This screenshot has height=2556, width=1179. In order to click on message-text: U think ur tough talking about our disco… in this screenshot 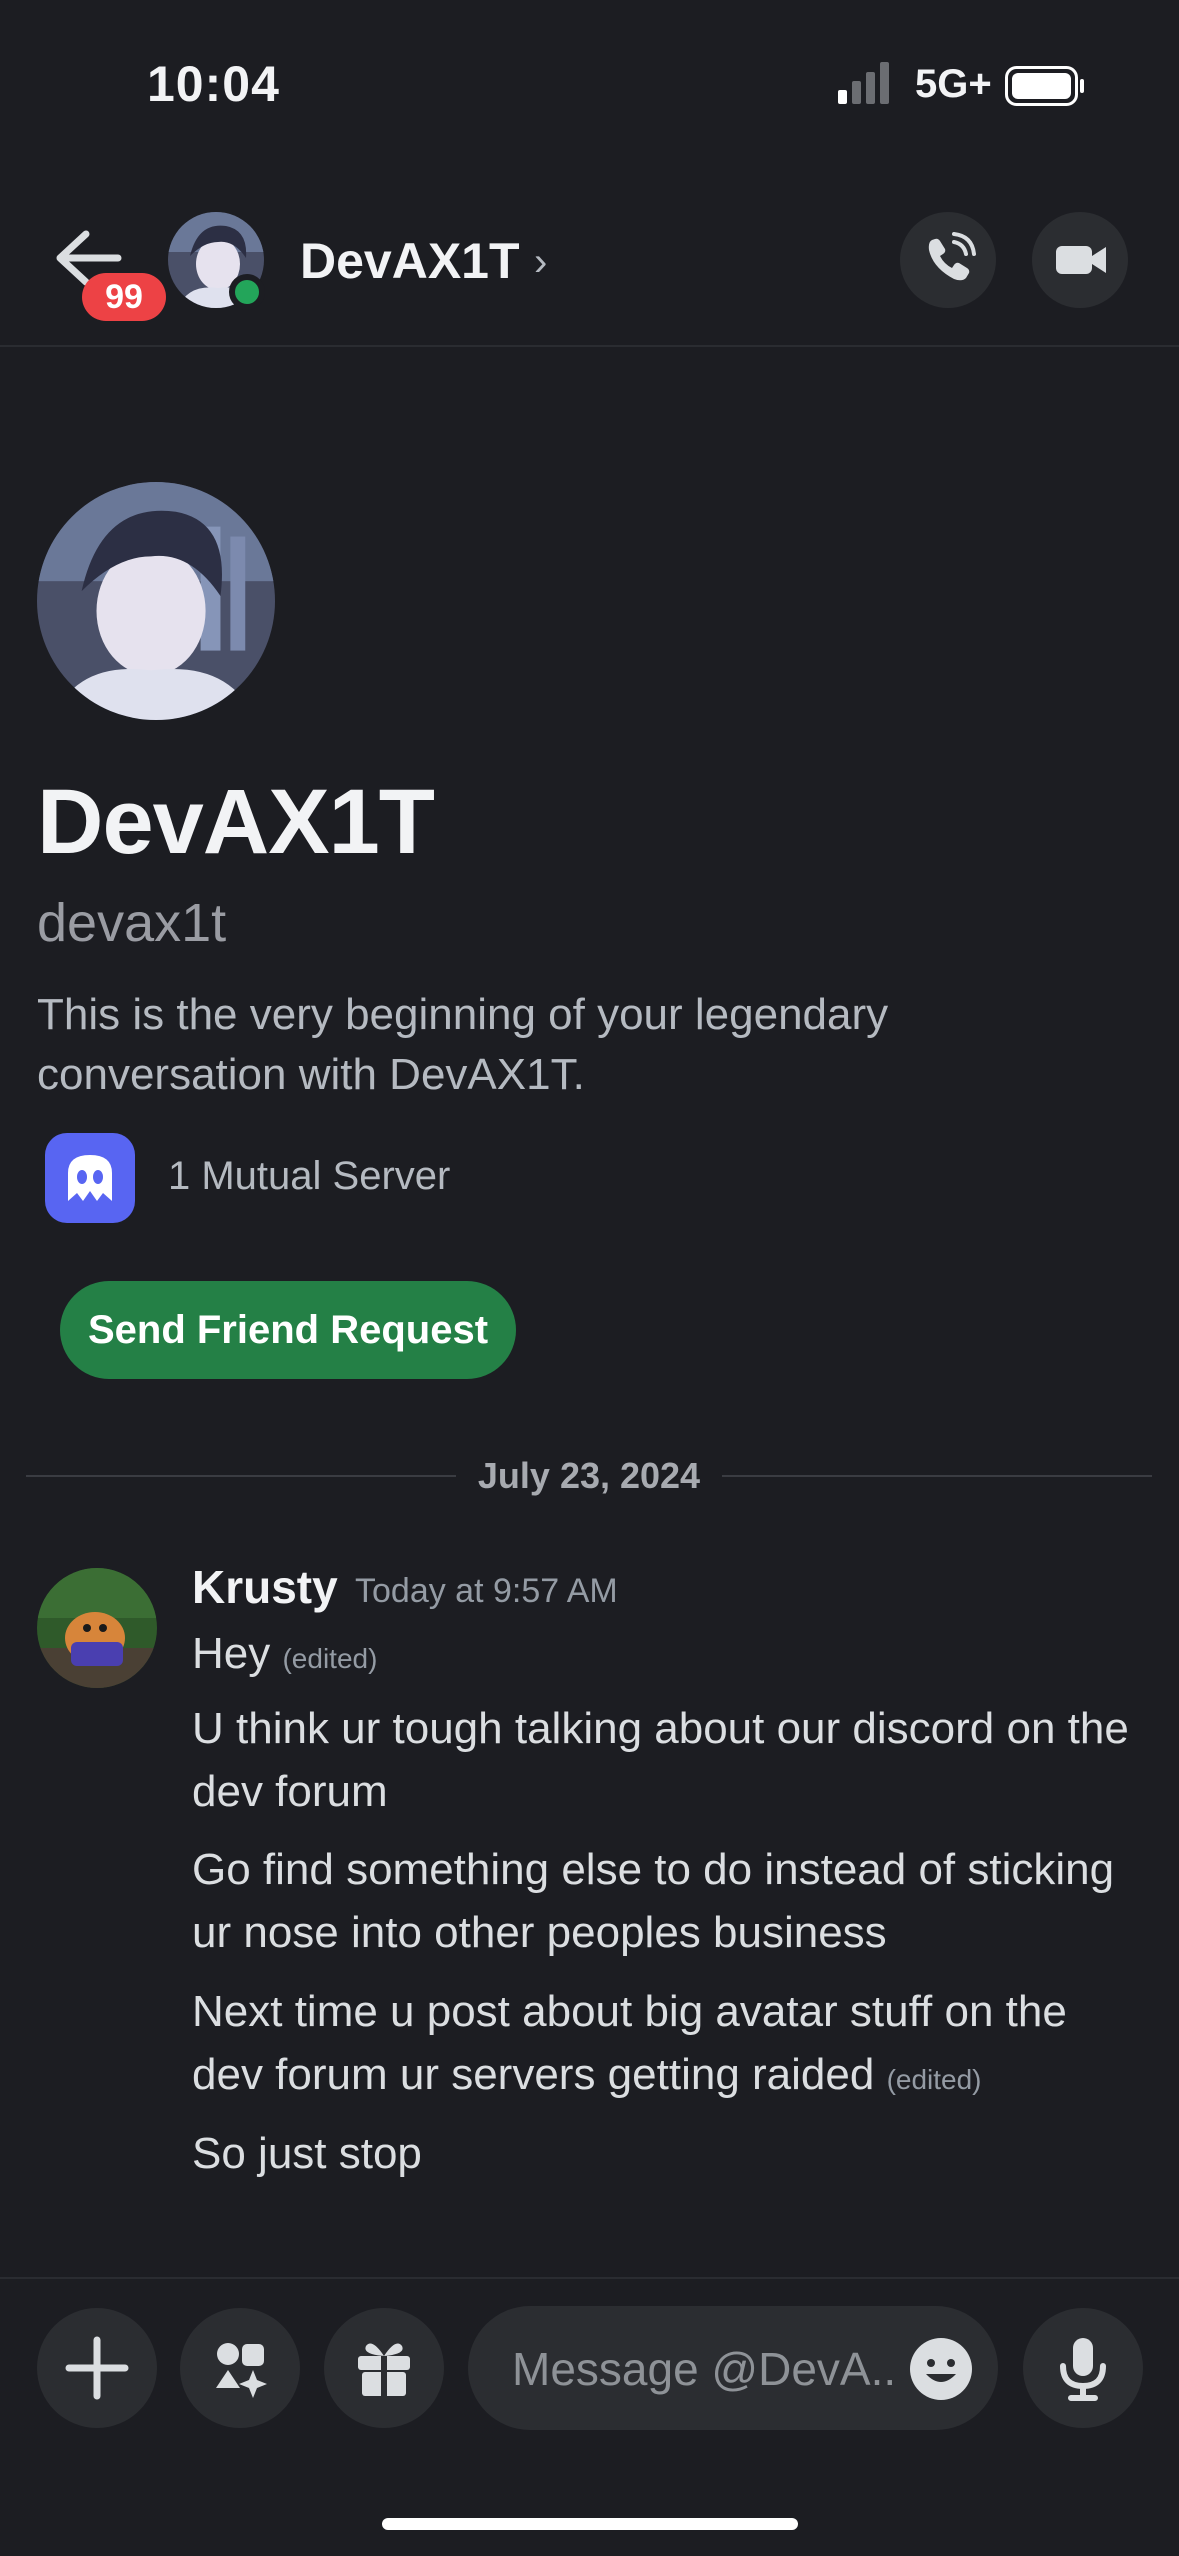, I will do `click(660, 1760)`.